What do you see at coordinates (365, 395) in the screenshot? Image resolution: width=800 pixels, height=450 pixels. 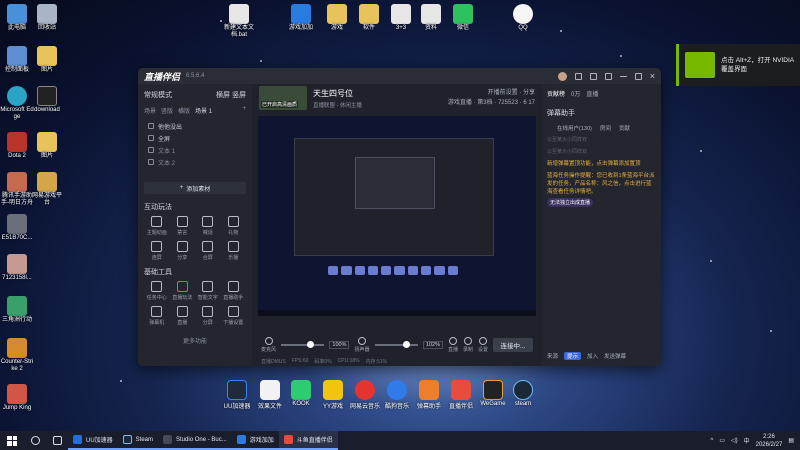 I see `desktop-icon: 网易云音乐` at bounding box center [365, 395].